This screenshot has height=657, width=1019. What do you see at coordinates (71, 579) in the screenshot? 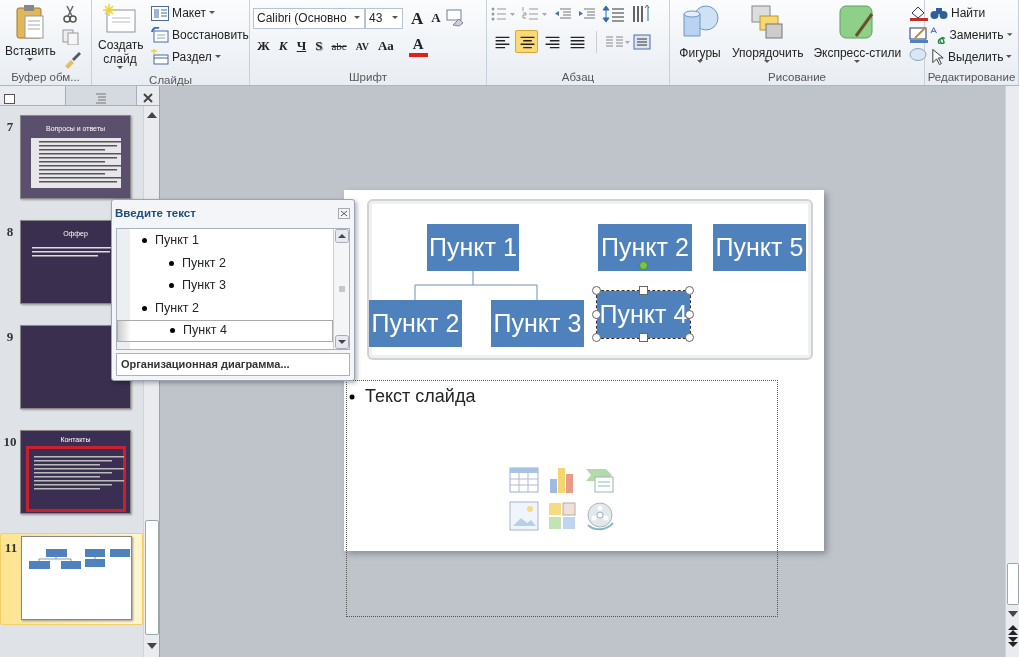
I see `slide-thumbnail: 11` at bounding box center [71, 579].